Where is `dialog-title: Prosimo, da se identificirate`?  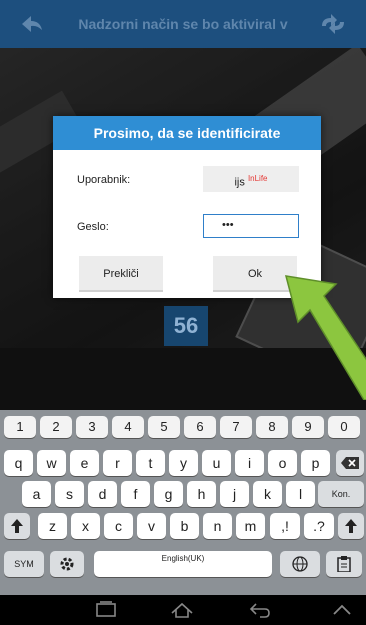
dialog-title: Prosimo, da se identificirate is located at coordinates (187, 133).